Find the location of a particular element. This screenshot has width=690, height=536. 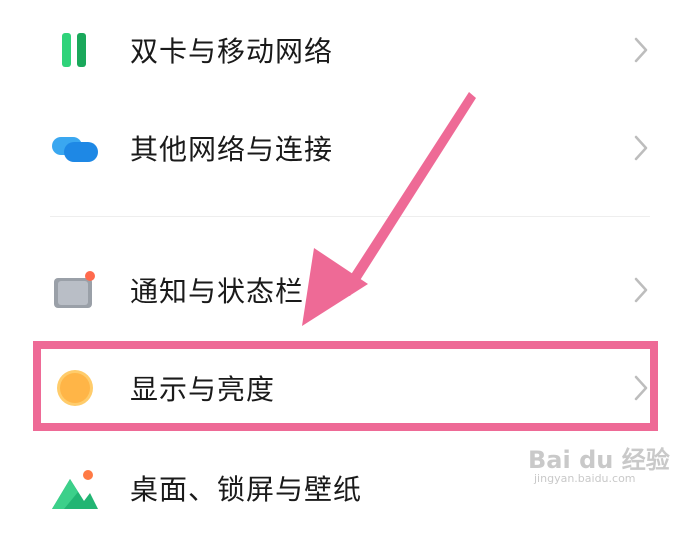

watermark-logo: Bai du 经验 is located at coordinates (599, 460).